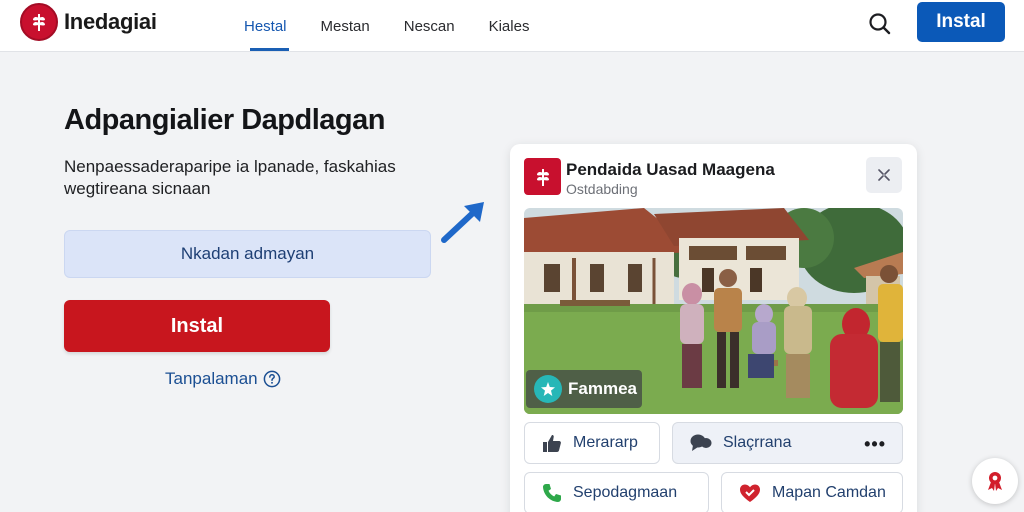  What do you see at coordinates (757, 442) in the screenshot?
I see `comment-label: Slaçrrana` at bounding box center [757, 442].